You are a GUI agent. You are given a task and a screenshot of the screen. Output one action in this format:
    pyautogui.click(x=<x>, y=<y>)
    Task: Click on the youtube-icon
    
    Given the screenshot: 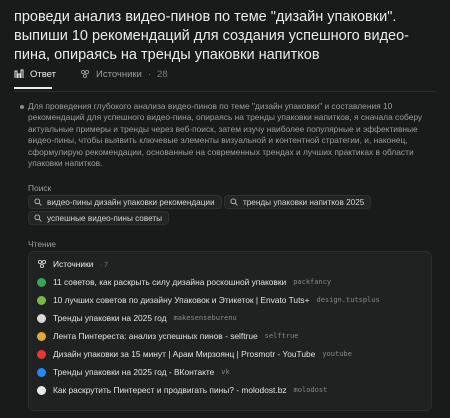 What is the action you would take?
    pyautogui.click(x=41, y=354)
    